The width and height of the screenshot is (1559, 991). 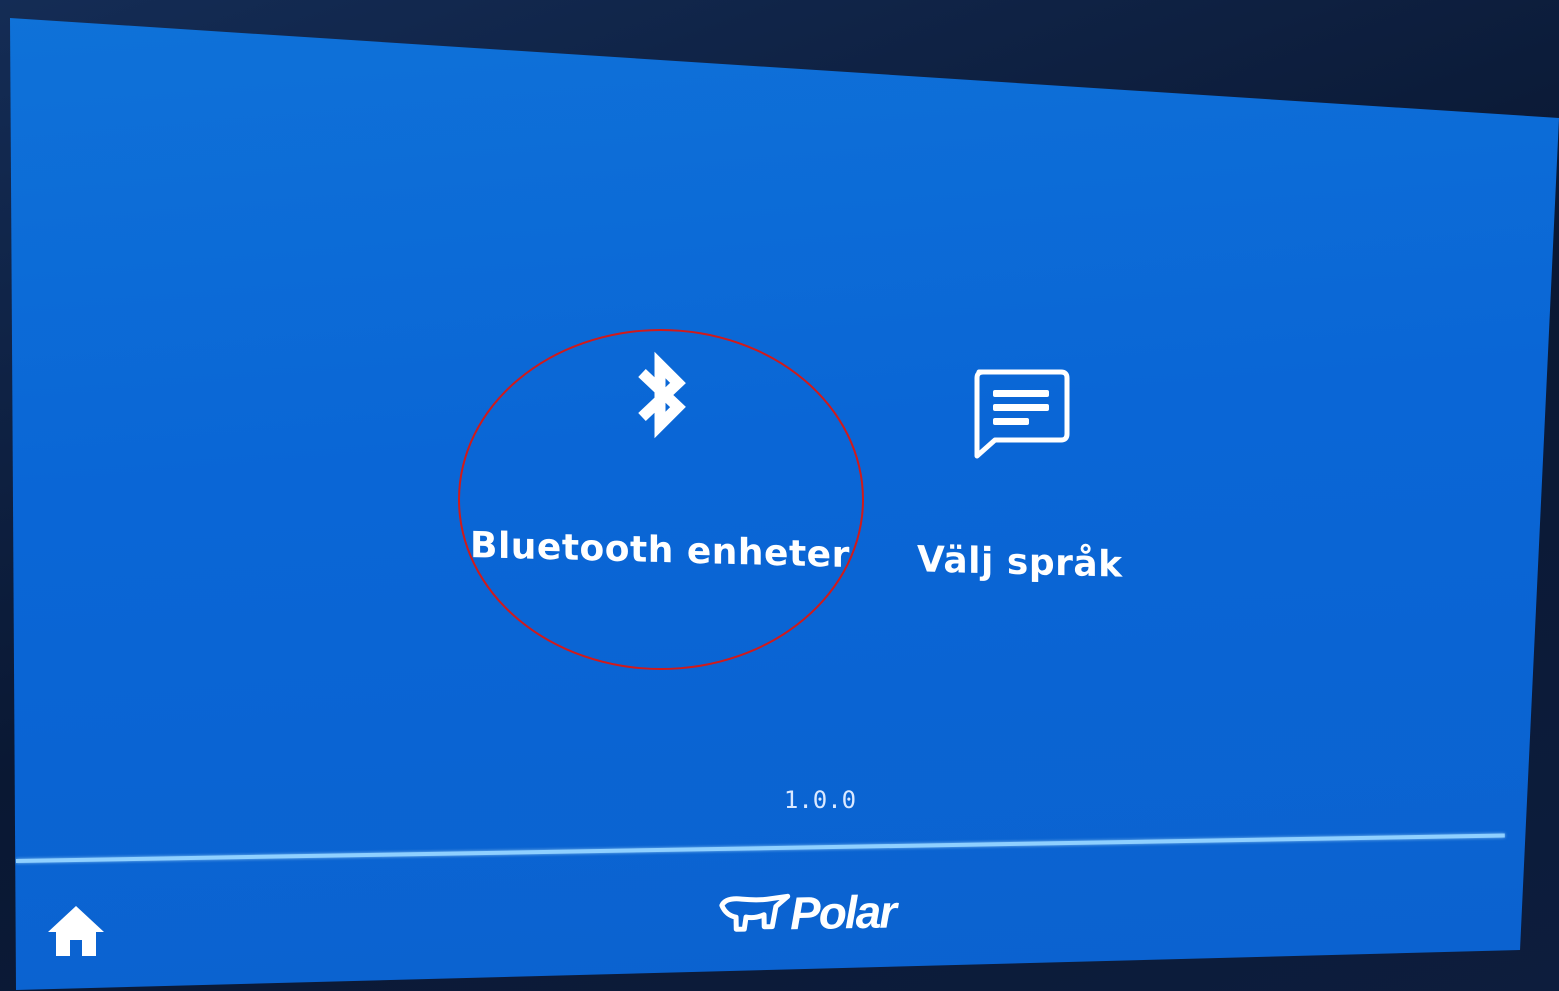 I want to click on polar-logo: Polar, so click(x=806, y=912).